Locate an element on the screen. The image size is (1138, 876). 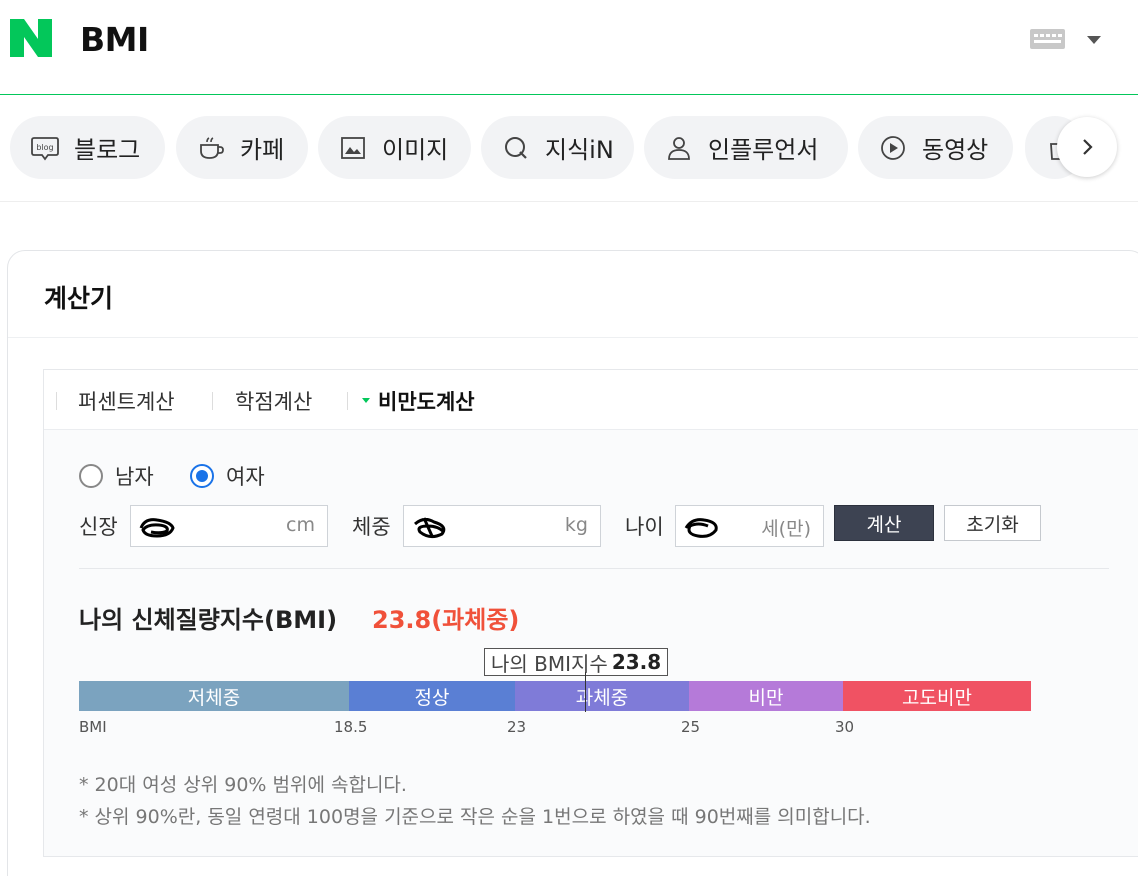
bmi-tick-label: 25 is located at coordinates (691, 727).